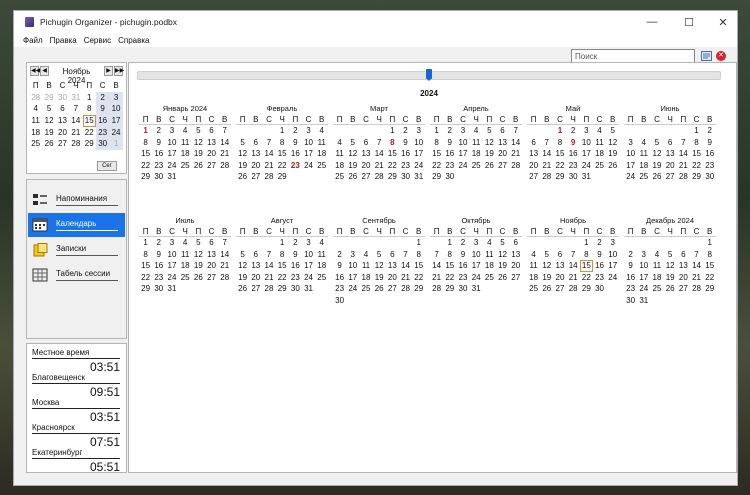 This screenshot has height=495, width=750. What do you see at coordinates (211, 143) in the screenshot?
I see `day-cell: 13` at bounding box center [211, 143].